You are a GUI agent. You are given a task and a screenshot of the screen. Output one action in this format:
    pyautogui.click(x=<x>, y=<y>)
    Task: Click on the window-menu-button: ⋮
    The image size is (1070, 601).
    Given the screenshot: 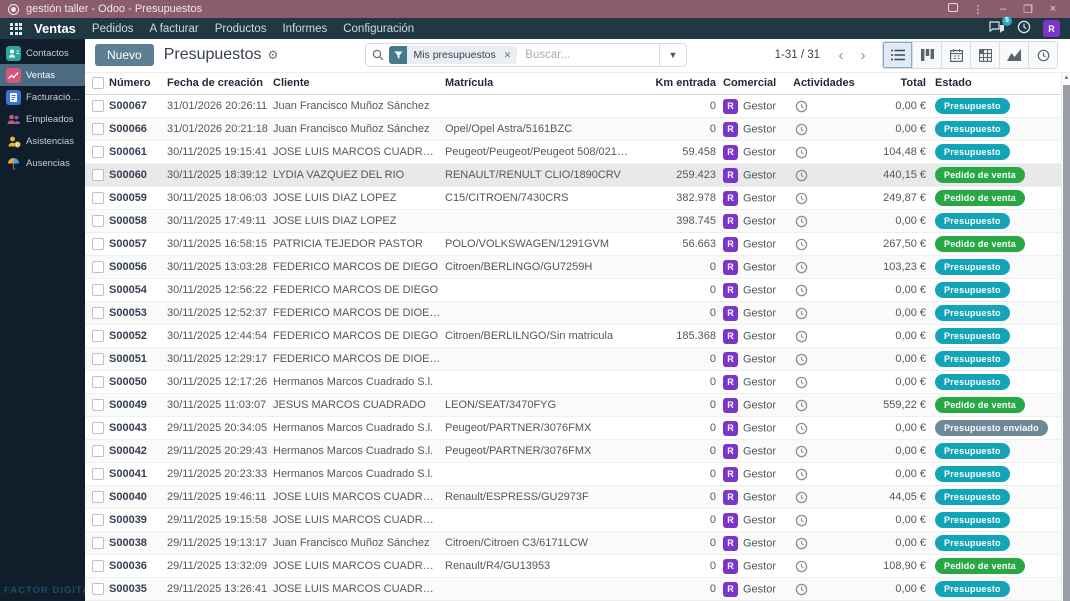 What is the action you would take?
    pyautogui.click(x=978, y=9)
    